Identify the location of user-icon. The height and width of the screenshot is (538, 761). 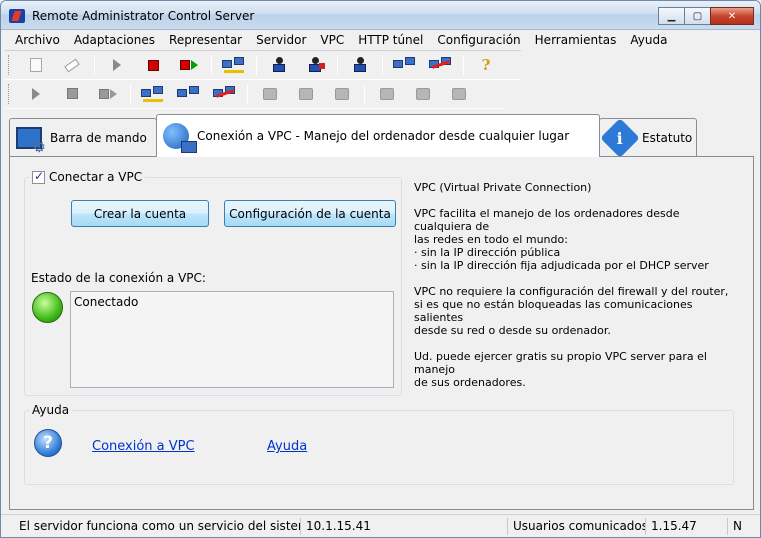
(279, 65).